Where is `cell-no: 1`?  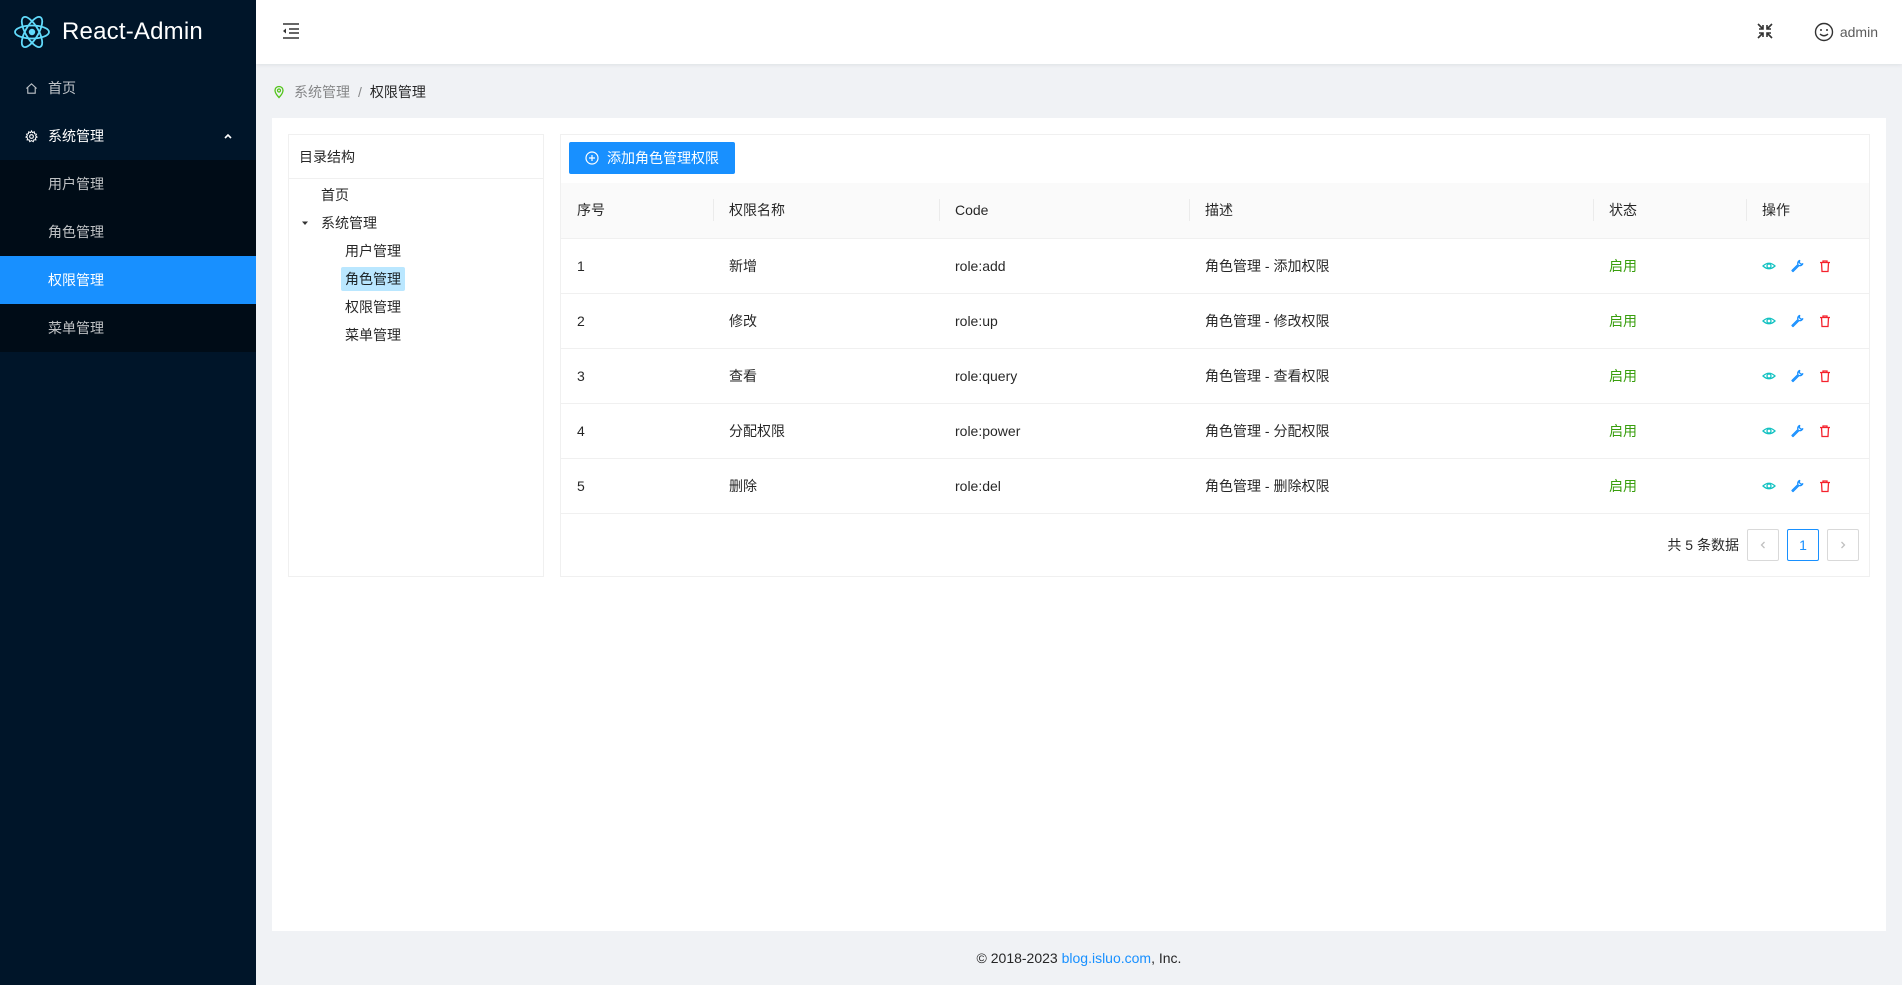 cell-no: 1 is located at coordinates (637, 266).